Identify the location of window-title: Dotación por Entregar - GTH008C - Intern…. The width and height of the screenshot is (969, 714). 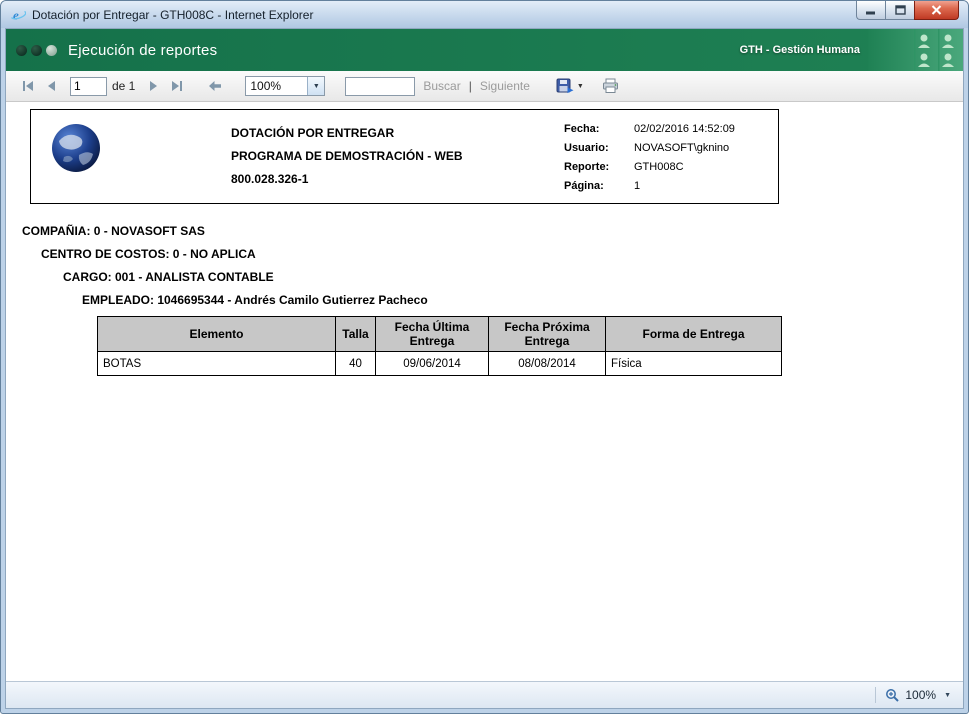
(173, 14).